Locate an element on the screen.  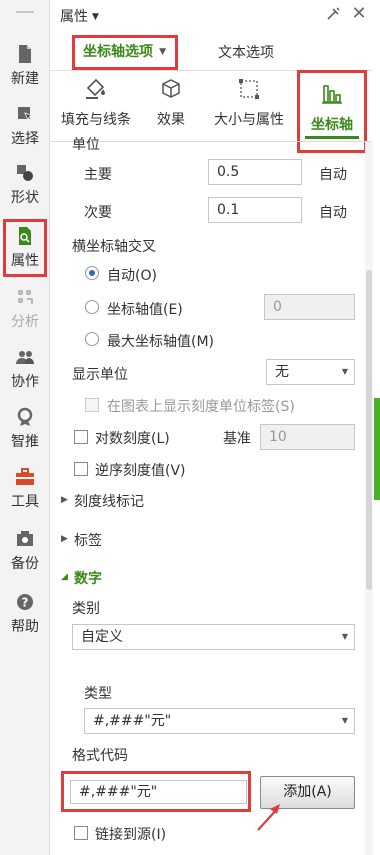
panel-collapse-handle is located at coordinates (377, 449).